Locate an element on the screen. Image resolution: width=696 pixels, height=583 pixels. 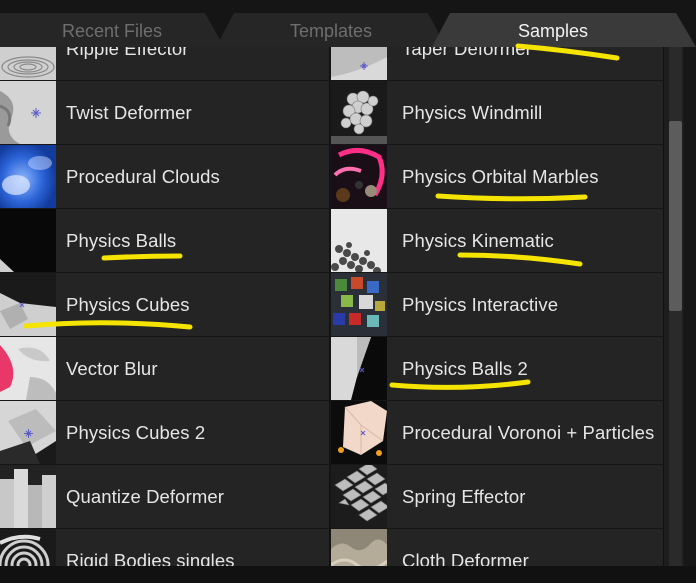
sample-vector-blur: Vector Blur is located at coordinates (165, 368).